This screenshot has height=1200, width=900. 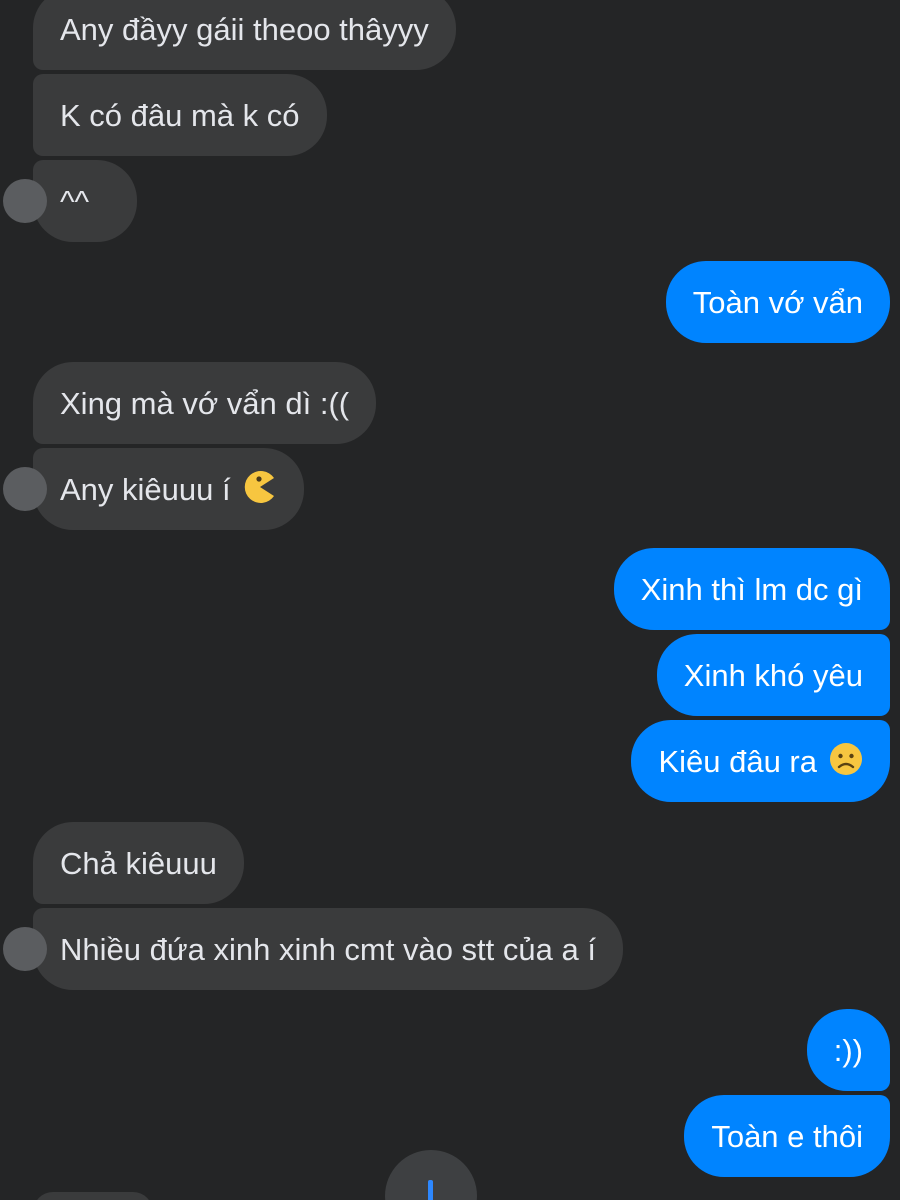 I want to click on message-bubble-outgoing: Xinh thì lm dc gì, so click(x=751, y=589).